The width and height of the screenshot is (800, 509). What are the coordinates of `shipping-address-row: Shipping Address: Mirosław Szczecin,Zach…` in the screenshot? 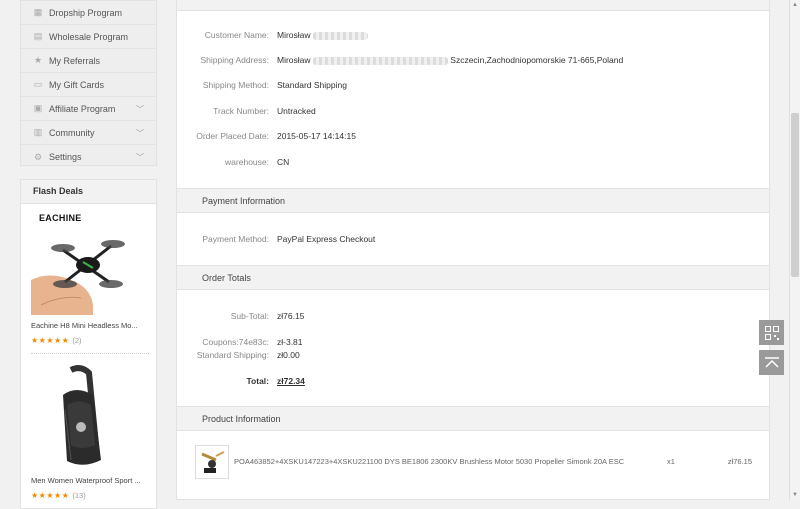 It's located at (473, 62).